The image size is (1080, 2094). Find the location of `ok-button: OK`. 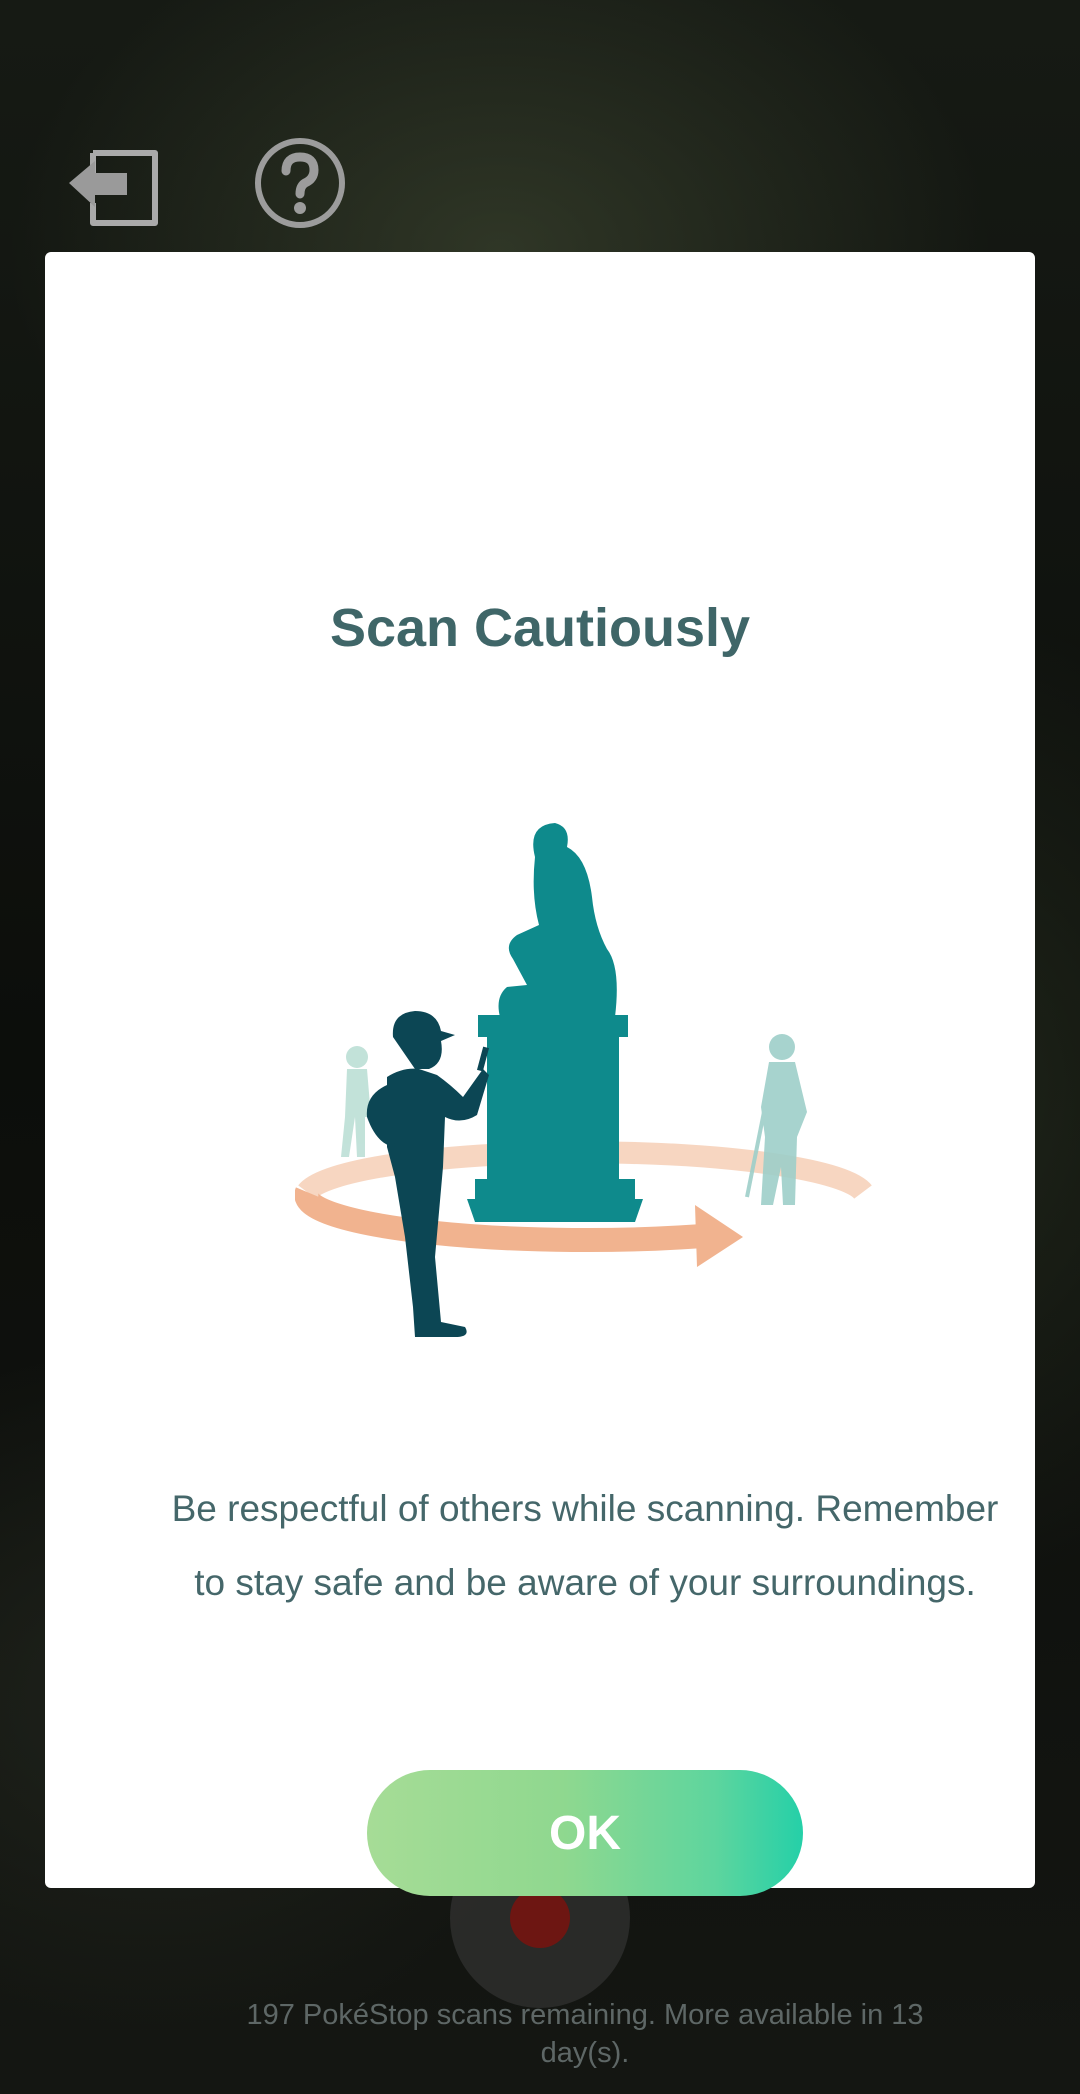

ok-button: OK is located at coordinates (585, 1833).